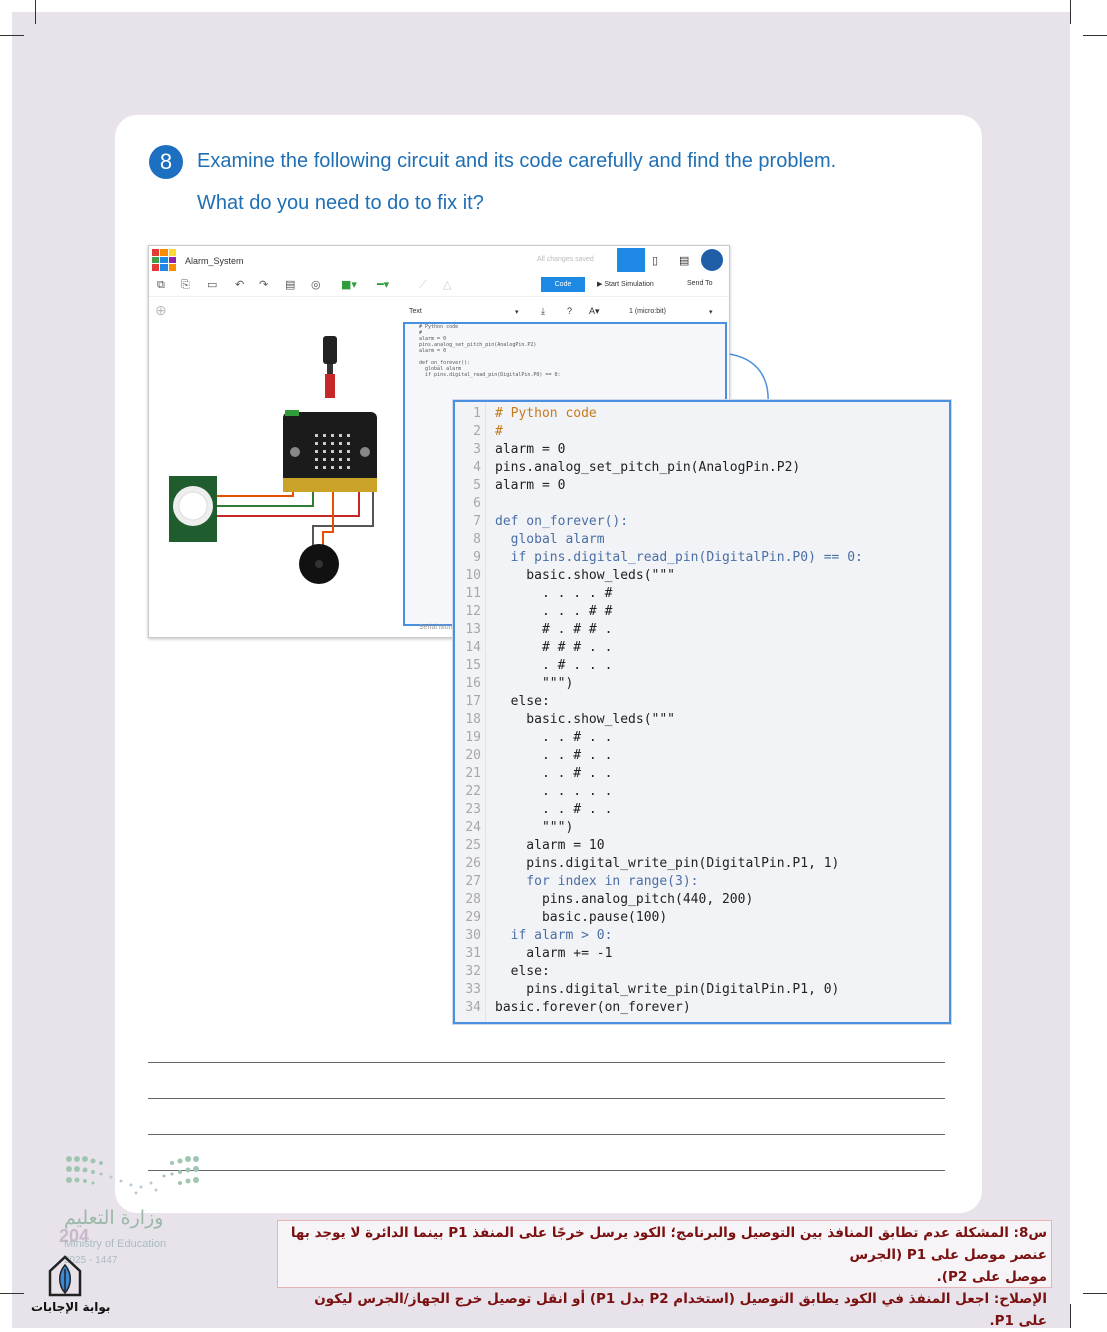 The height and width of the screenshot is (1332, 1107). What do you see at coordinates (702, 666) in the screenshot?
I see `code-line: 15 . # . . .` at bounding box center [702, 666].